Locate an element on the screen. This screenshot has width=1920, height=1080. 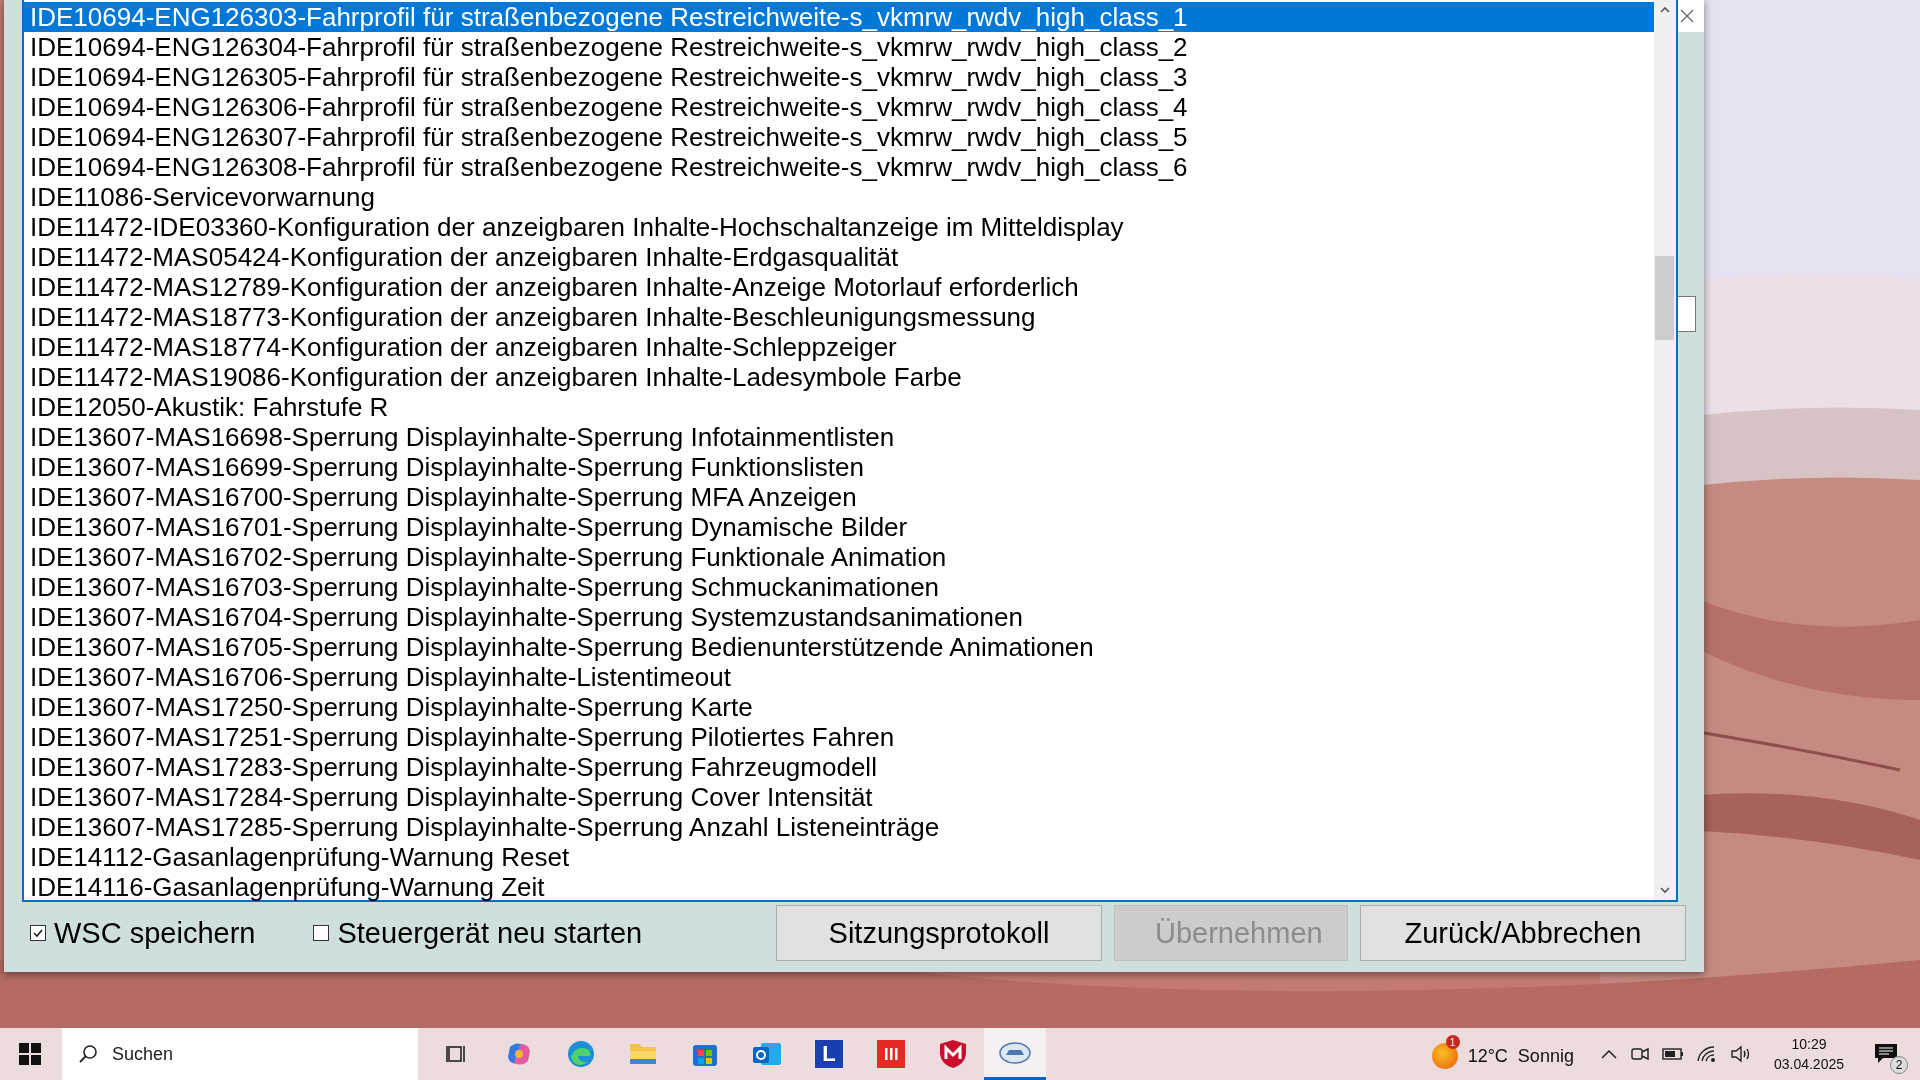
bars-icon is located at coordinates (891, 1054).